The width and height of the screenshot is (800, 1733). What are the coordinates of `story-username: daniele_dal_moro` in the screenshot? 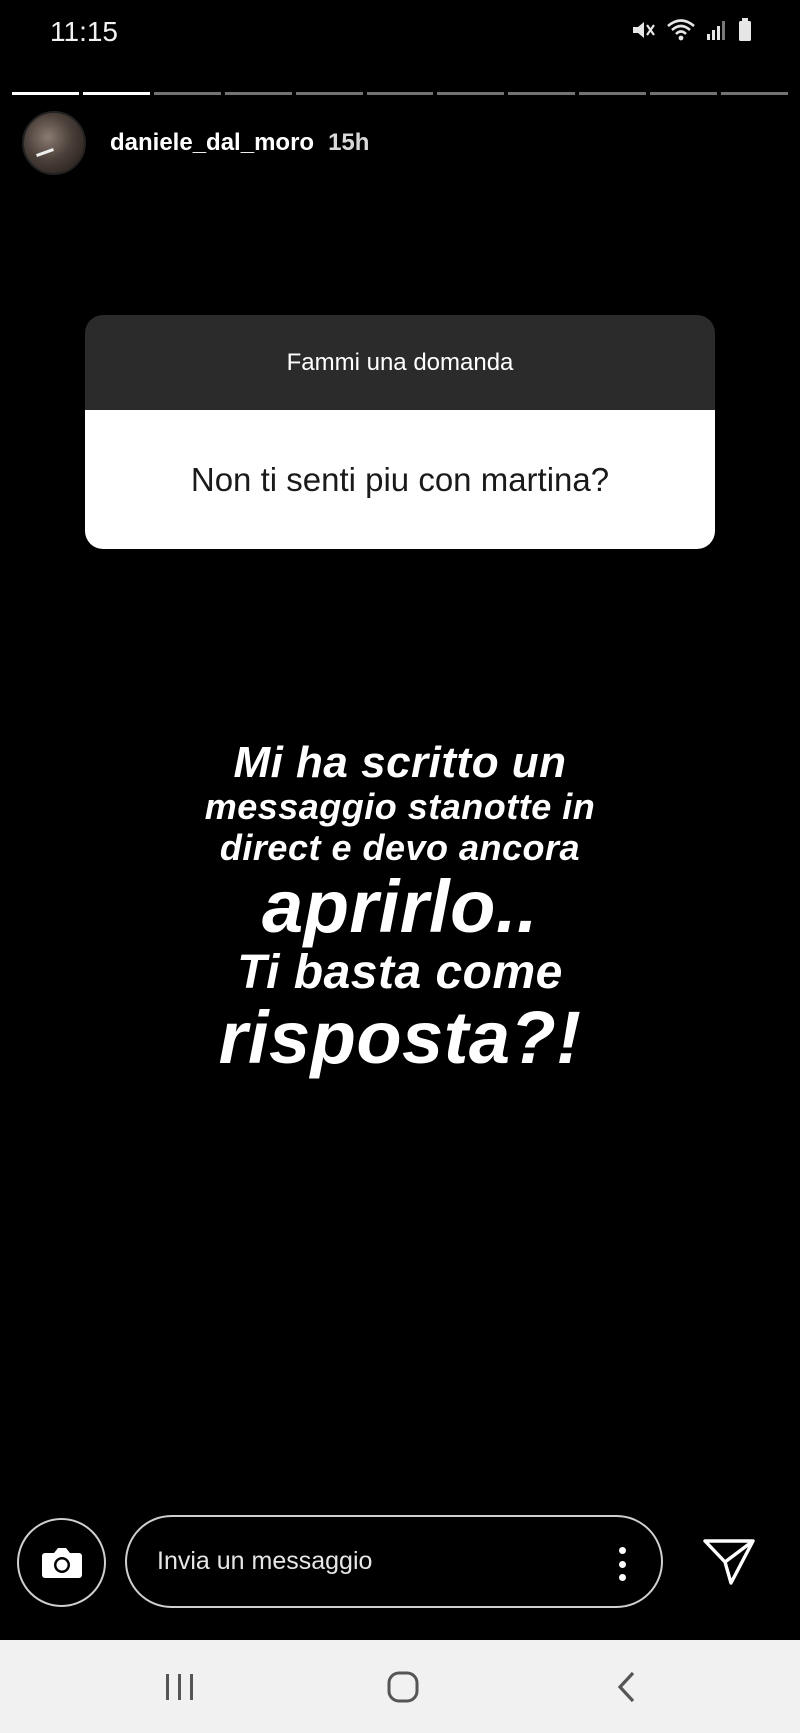 It's located at (212, 143).